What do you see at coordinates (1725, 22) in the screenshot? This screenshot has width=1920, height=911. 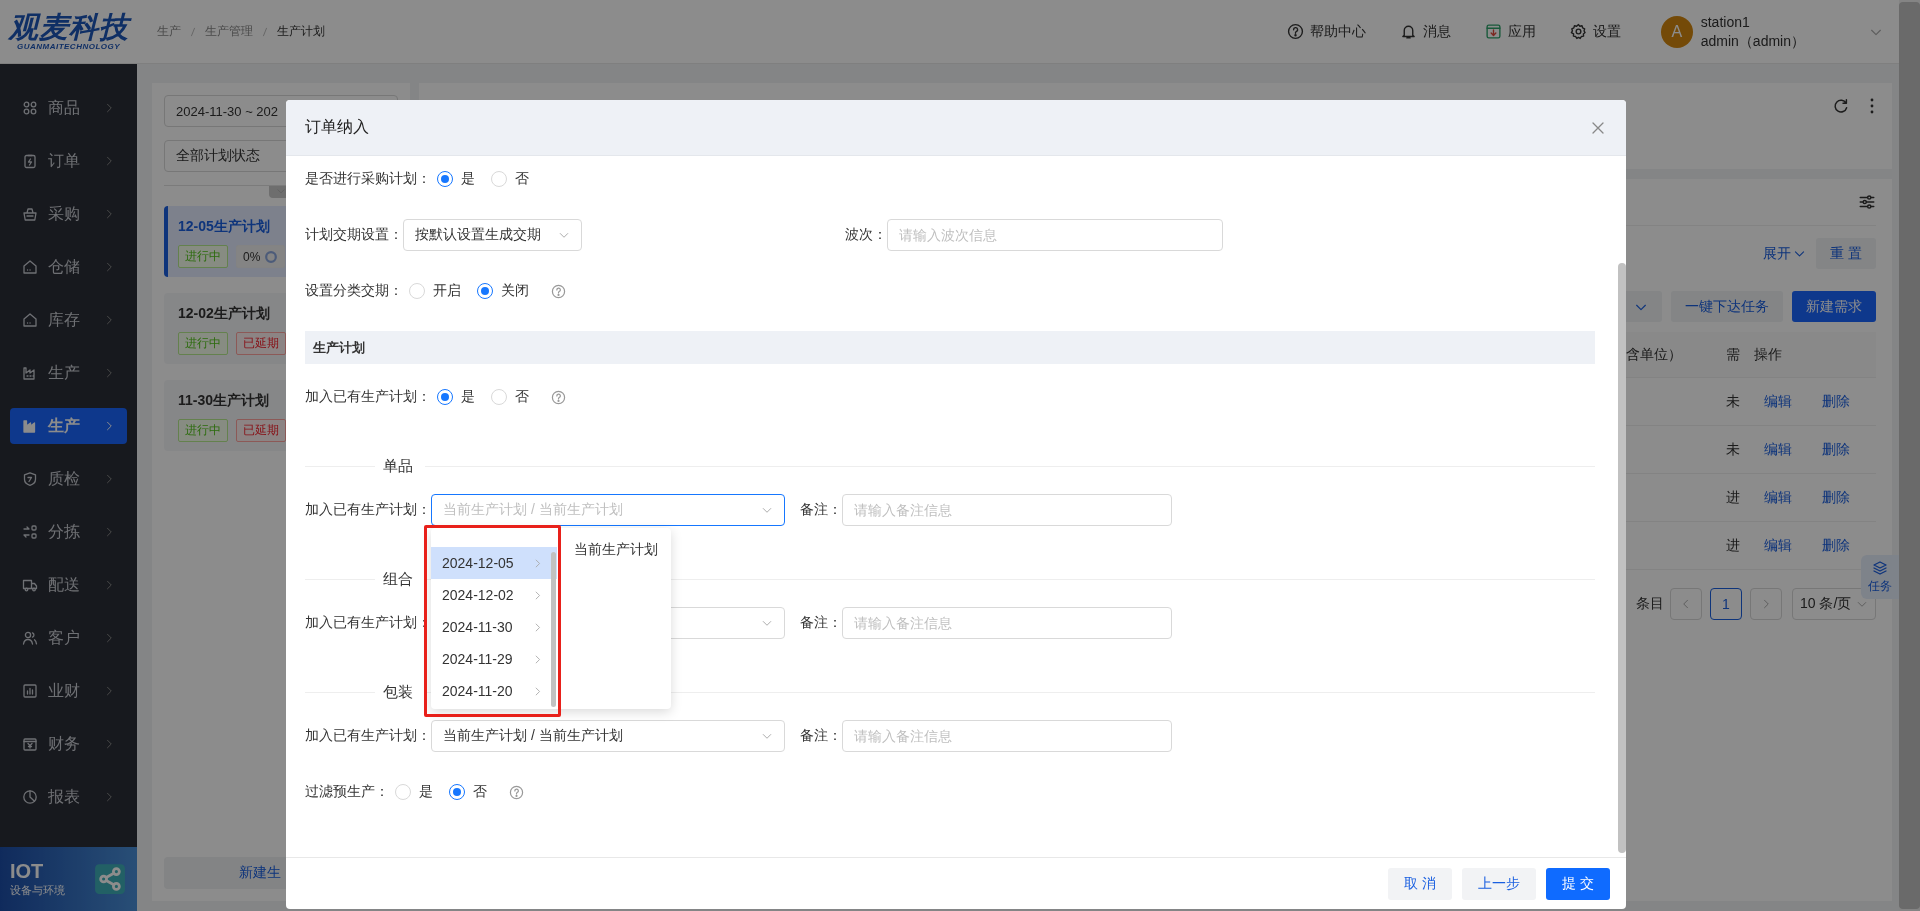 I see `station-name: station1` at bounding box center [1725, 22].